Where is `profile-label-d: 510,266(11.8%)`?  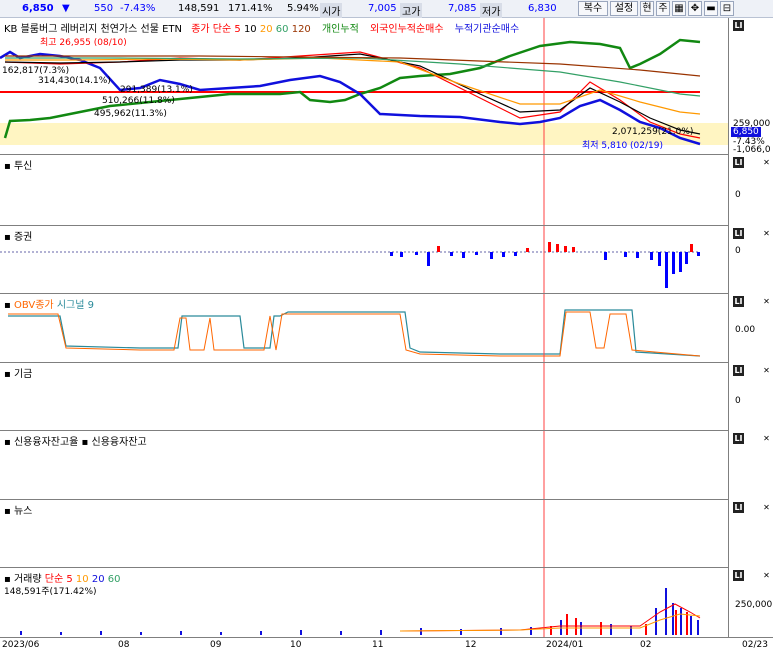 profile-label-d: 510,266(11.8%) is located at coordinates (138, 101).